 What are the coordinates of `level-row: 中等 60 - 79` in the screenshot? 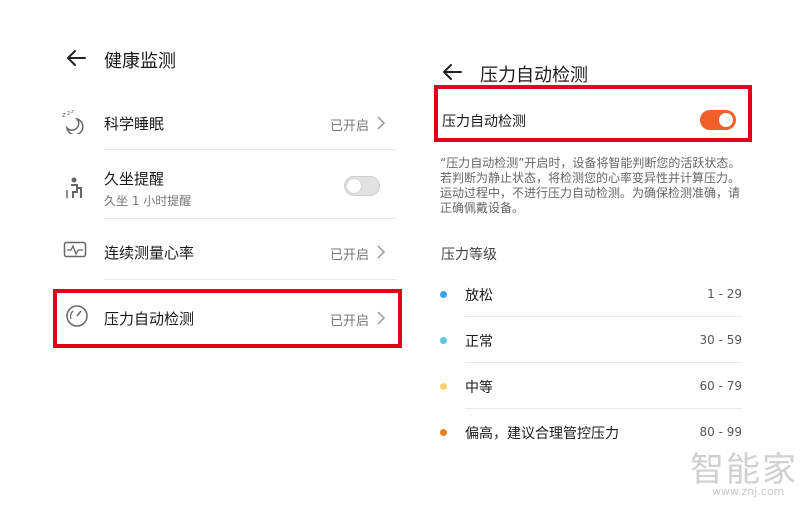 It's located at (591, 387).